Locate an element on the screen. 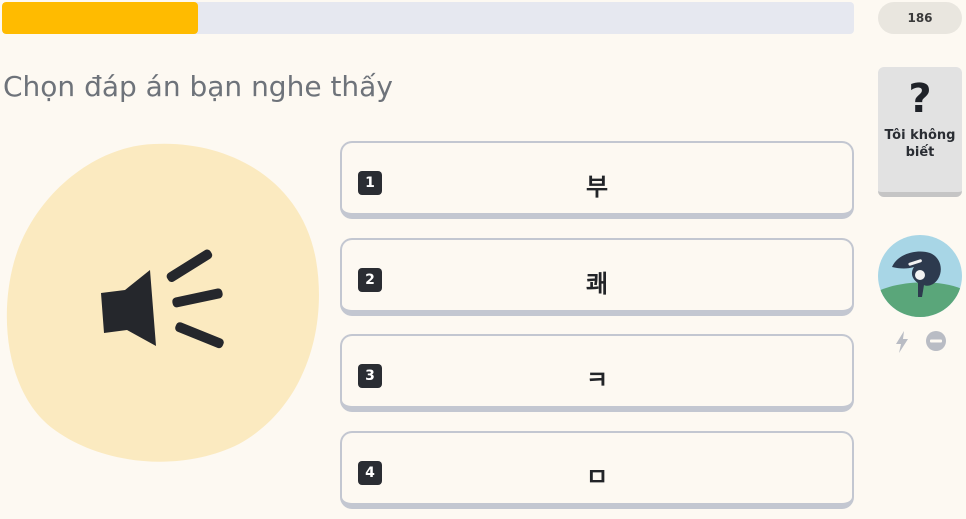 The width and height of the screenshot is (966, 519). progress-fill is located at coordinates (100, 18).